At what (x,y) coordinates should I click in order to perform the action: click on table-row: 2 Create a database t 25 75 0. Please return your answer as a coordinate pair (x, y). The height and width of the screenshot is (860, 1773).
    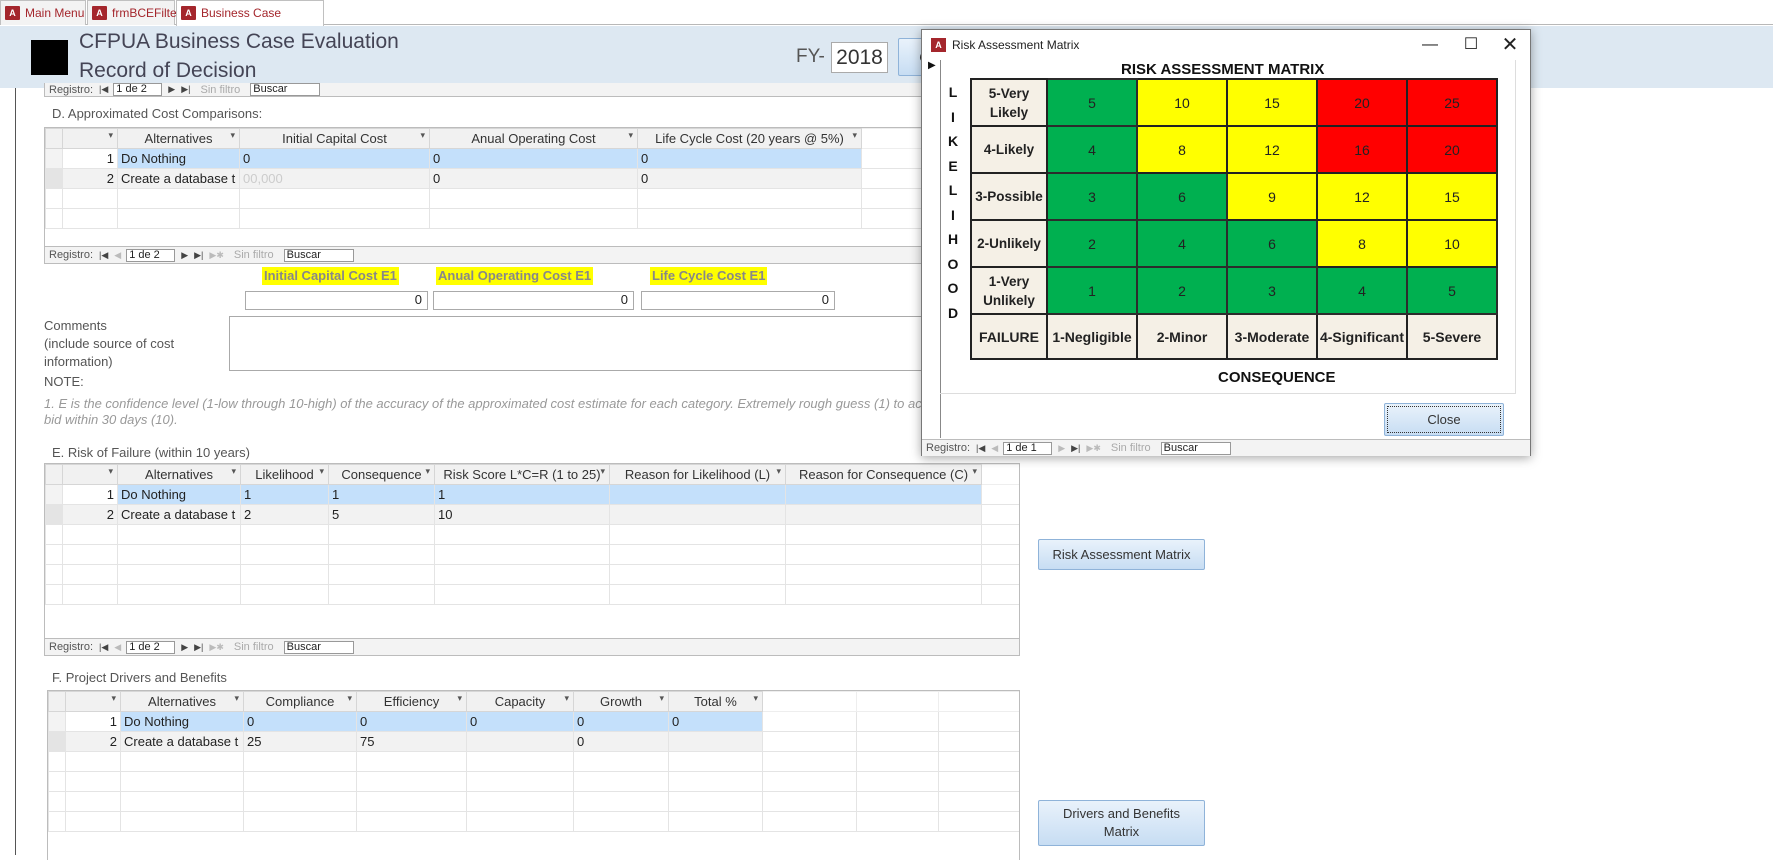
    Looking at the image, I should click on (533, 741).